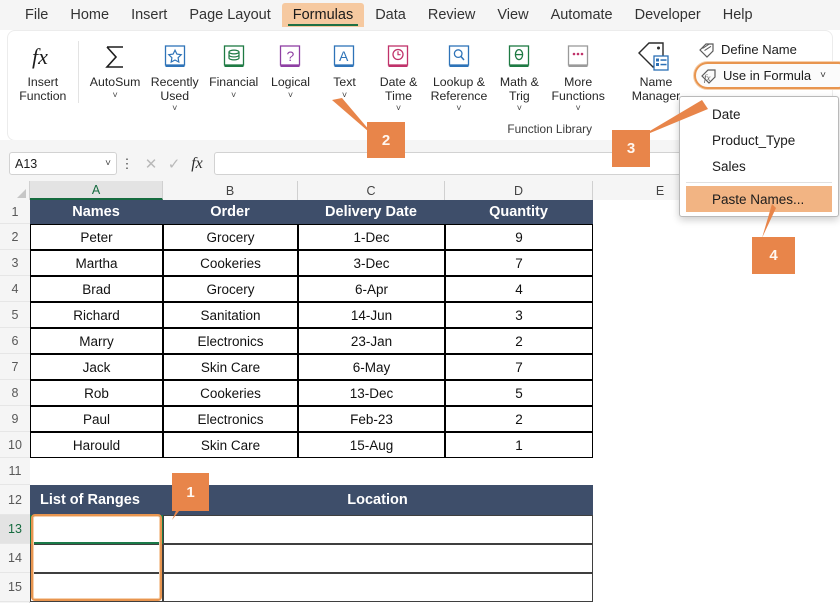  What do you see at coordinates (371, 393) in the screenshot?
I see `cell-c8: 13-Dec` at bounding box center [371, 393].